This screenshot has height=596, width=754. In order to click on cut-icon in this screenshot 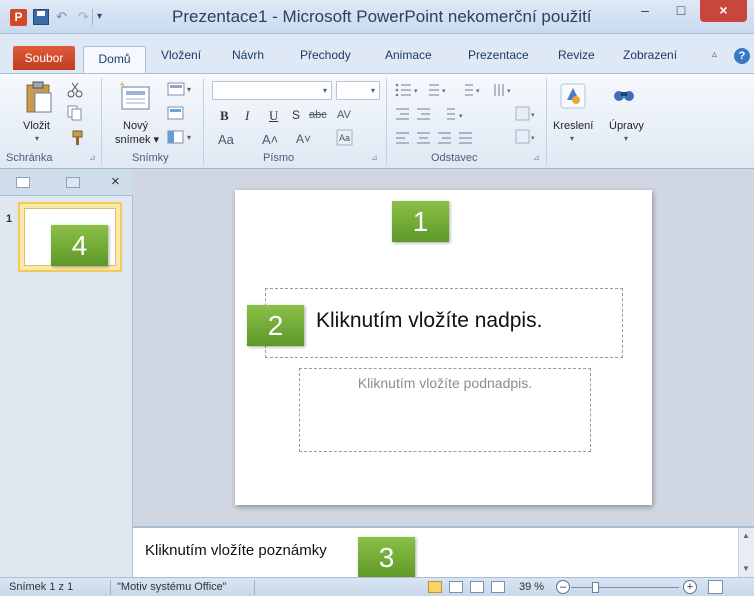, I will do `click(75, 90)`.